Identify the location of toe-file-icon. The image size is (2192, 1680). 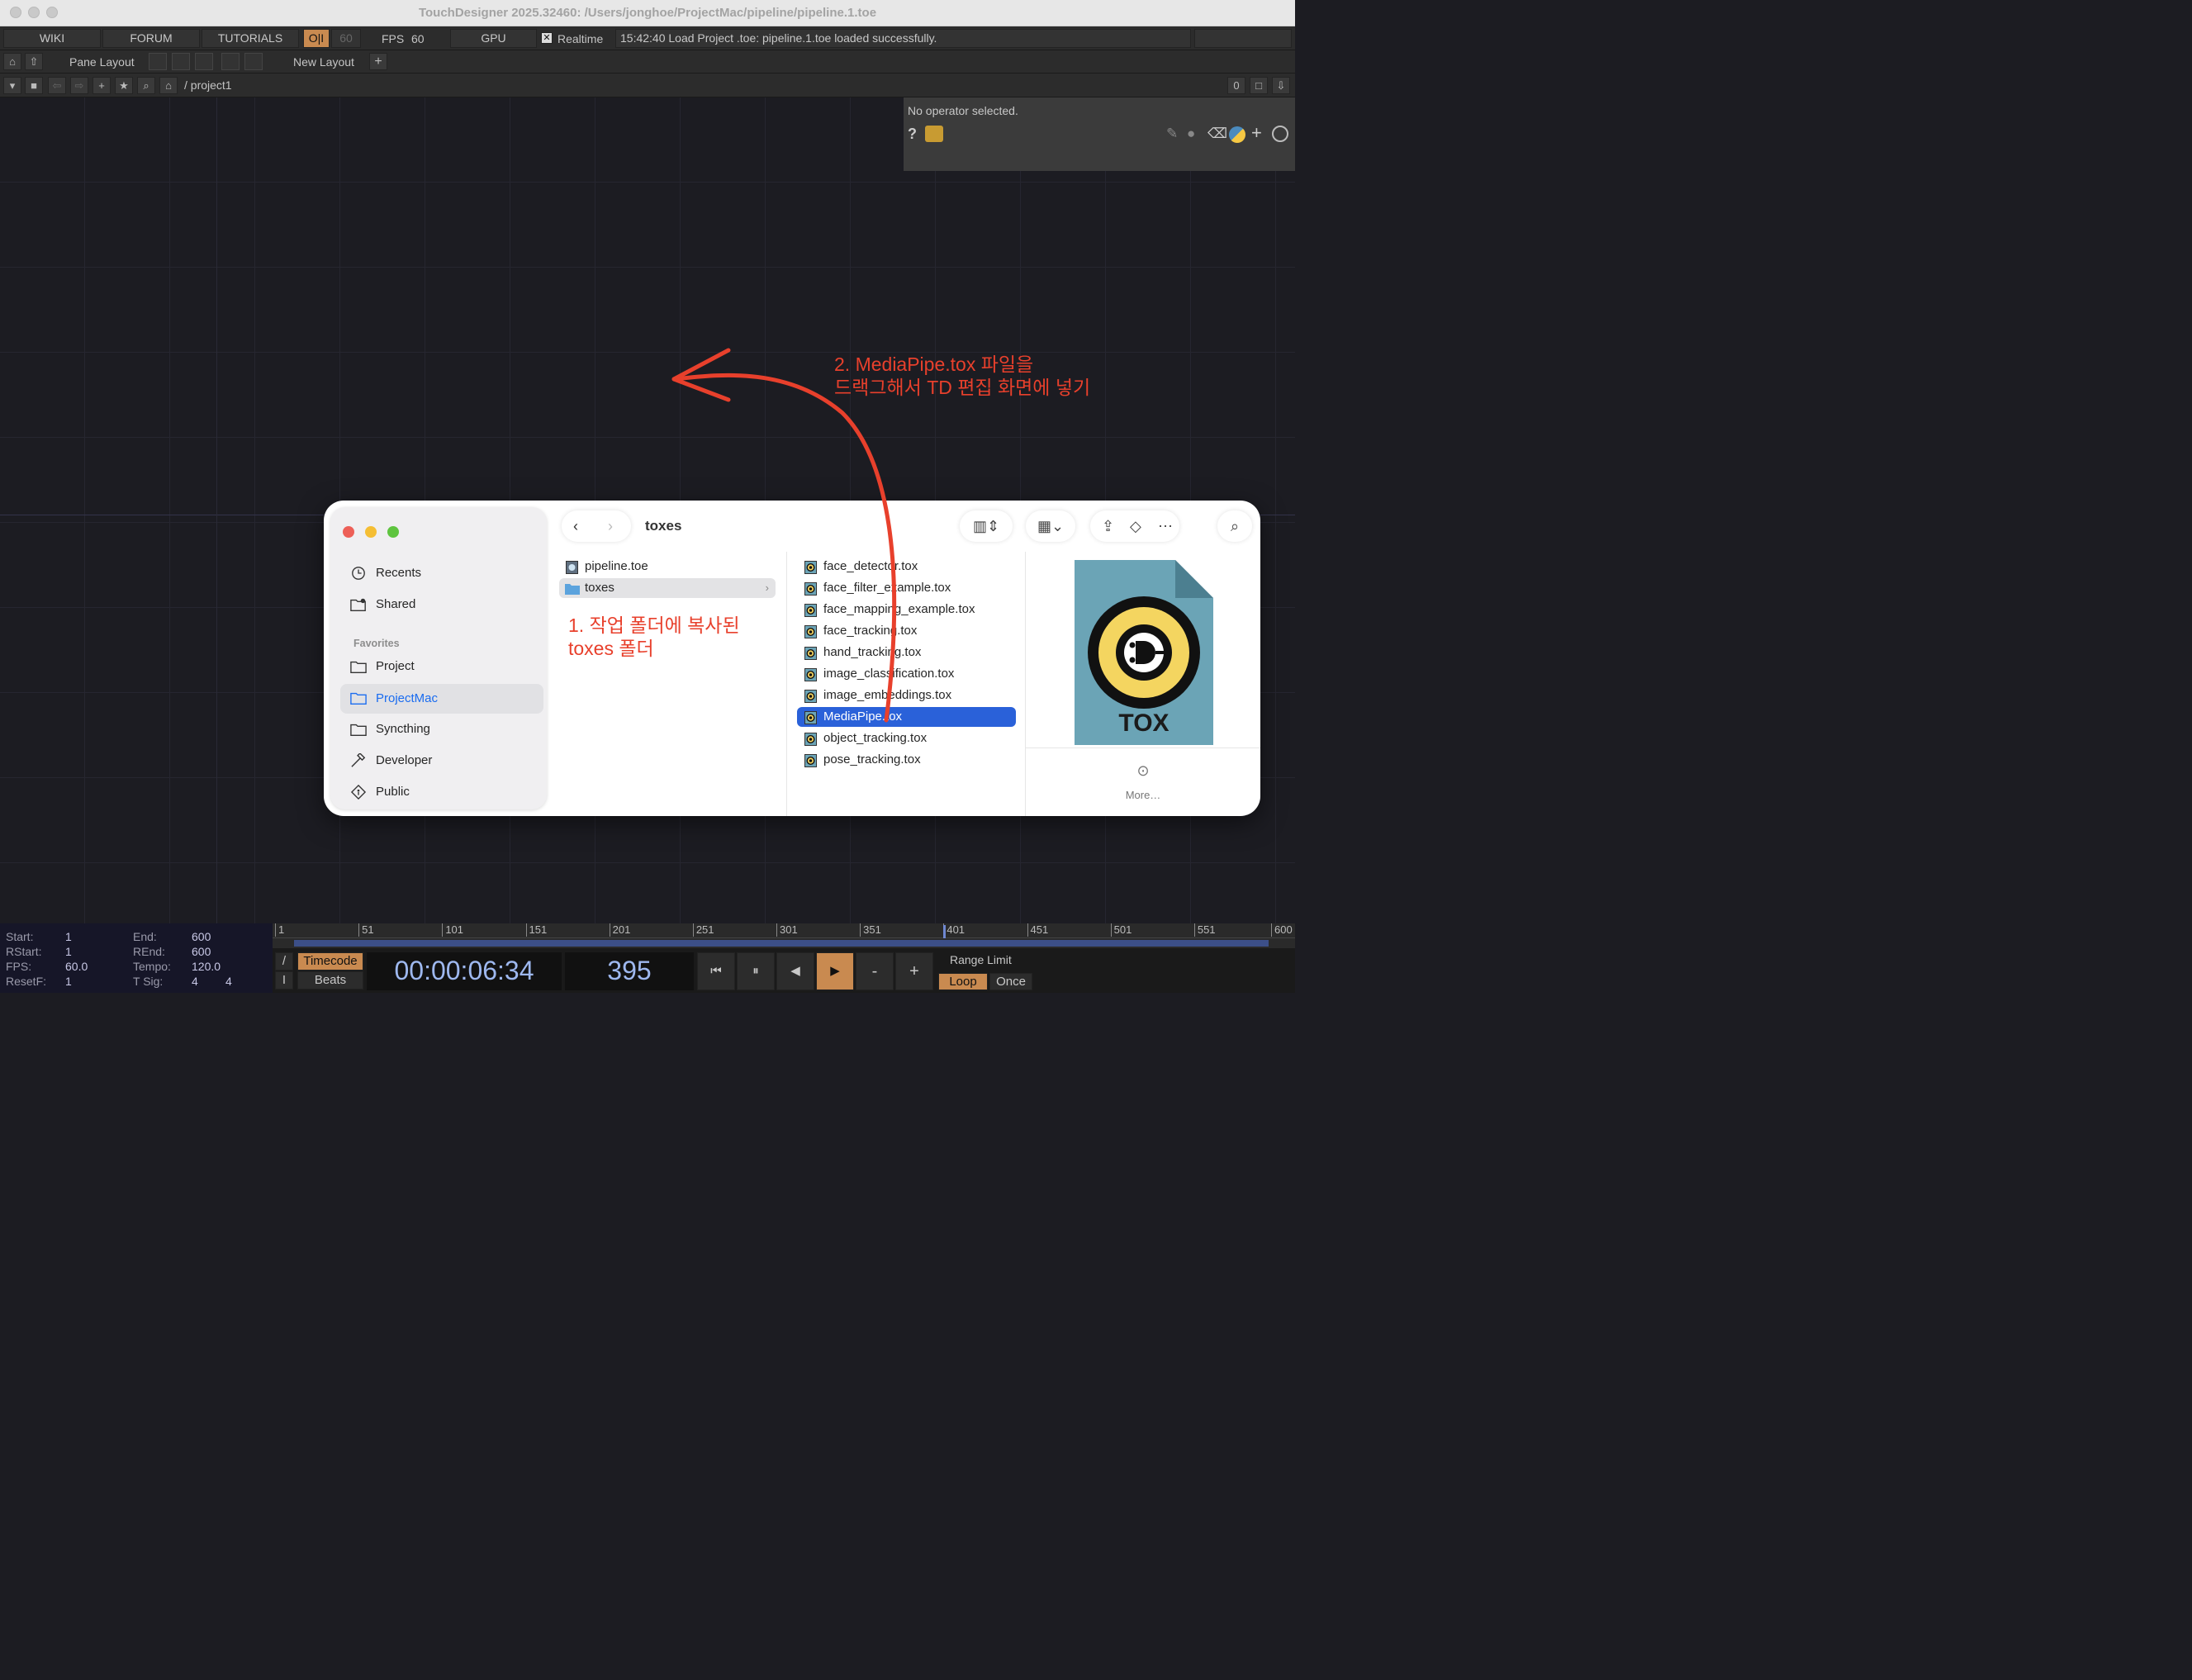
(572, 567).